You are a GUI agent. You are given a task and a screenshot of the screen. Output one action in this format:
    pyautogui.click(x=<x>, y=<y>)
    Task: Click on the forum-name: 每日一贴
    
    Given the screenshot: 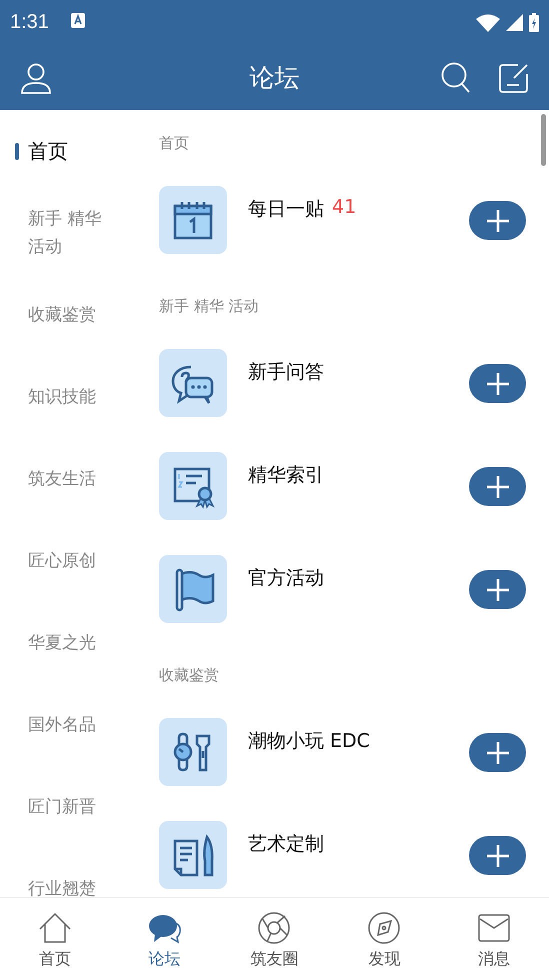 What is the action you would take?
    pyautogui.click(x=286, y=209)
    